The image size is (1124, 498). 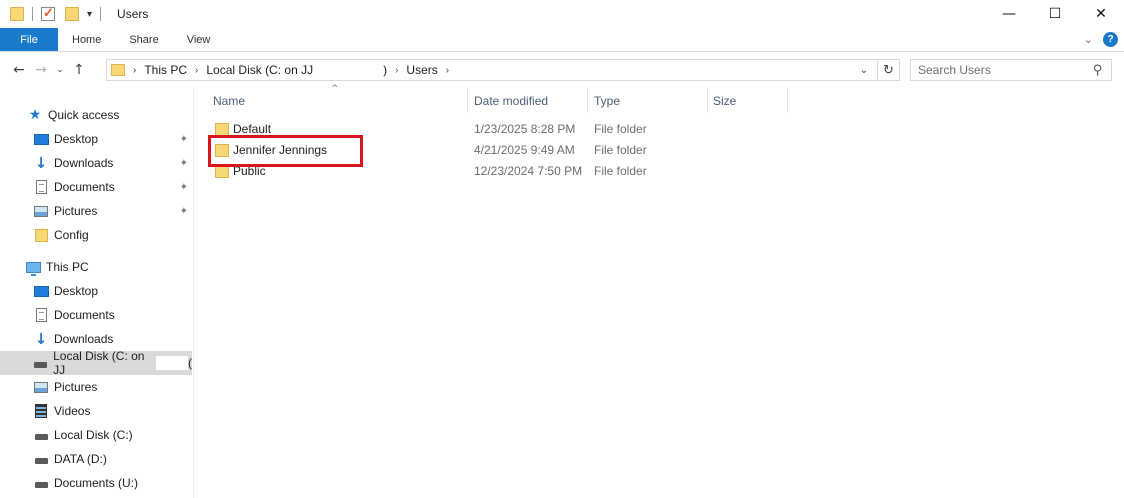 What do you see at coordinates (524, 150) in the screenshot?
I see `file-date: 4/21/2025 9:49 AM` at bounding box center [524, 150].